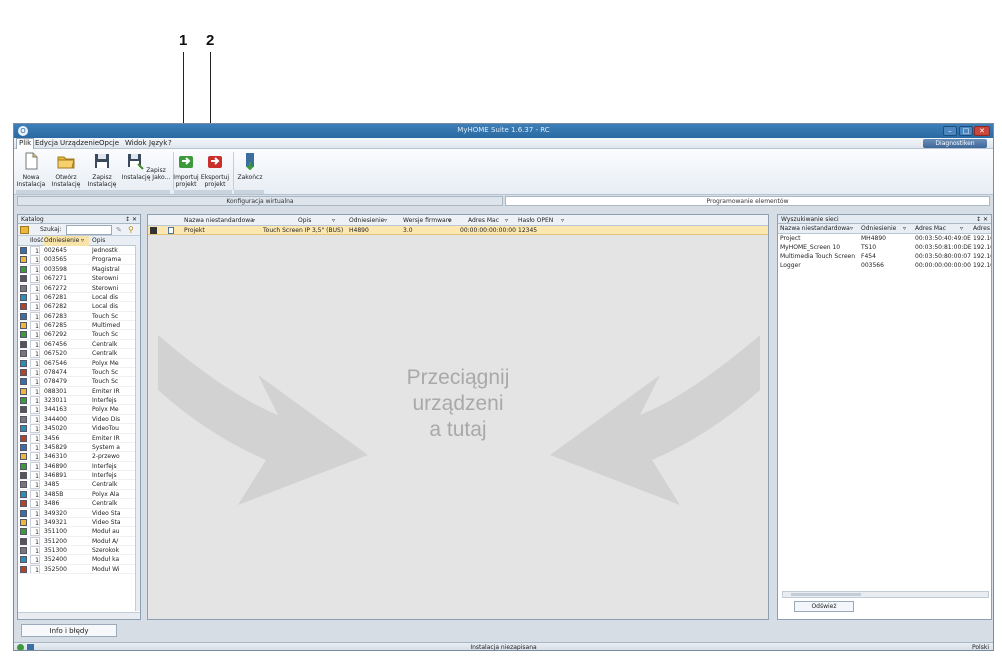 This screenshot has width=1002, height=657. I want to click on catalog-row: 1 346891 Interfejs, so click(79, 476).